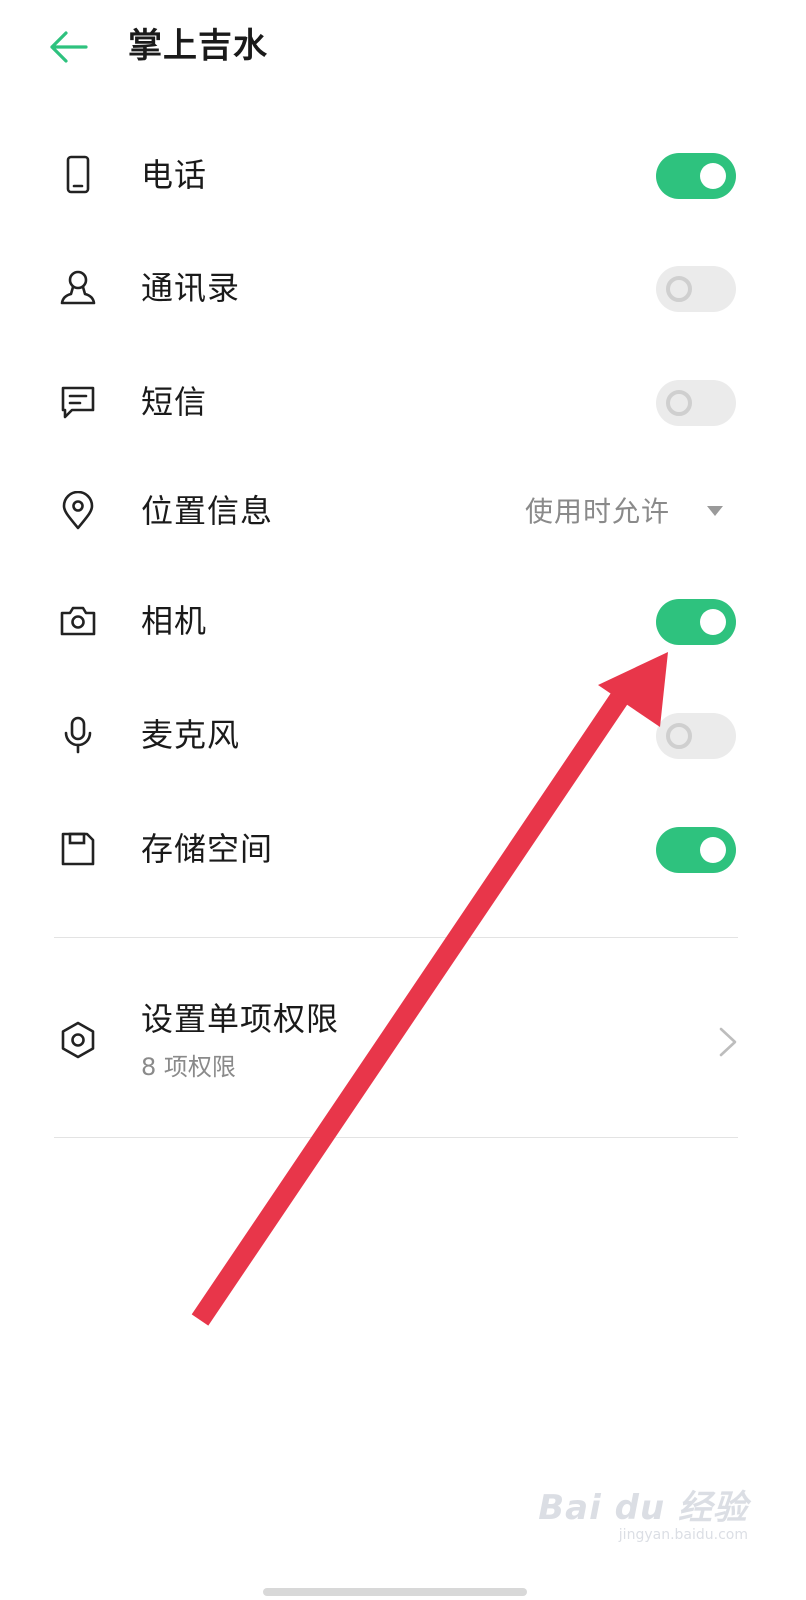  I want to click on location-icon, so click(78, 510).